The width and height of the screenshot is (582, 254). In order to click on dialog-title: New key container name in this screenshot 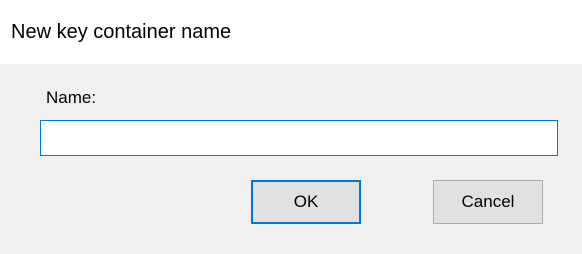, I will do `click(121, 32)`.